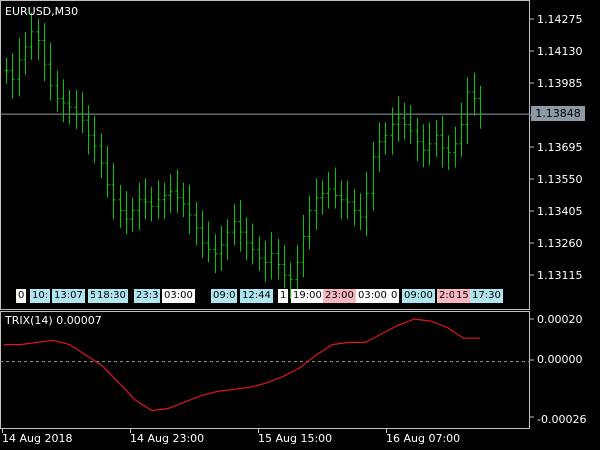 The image size is (600, 450). What do you see at coordinates (560, 51) in the screenshot?
I see `price-axis-label: 1.14130` at bounding box center [560, 51].